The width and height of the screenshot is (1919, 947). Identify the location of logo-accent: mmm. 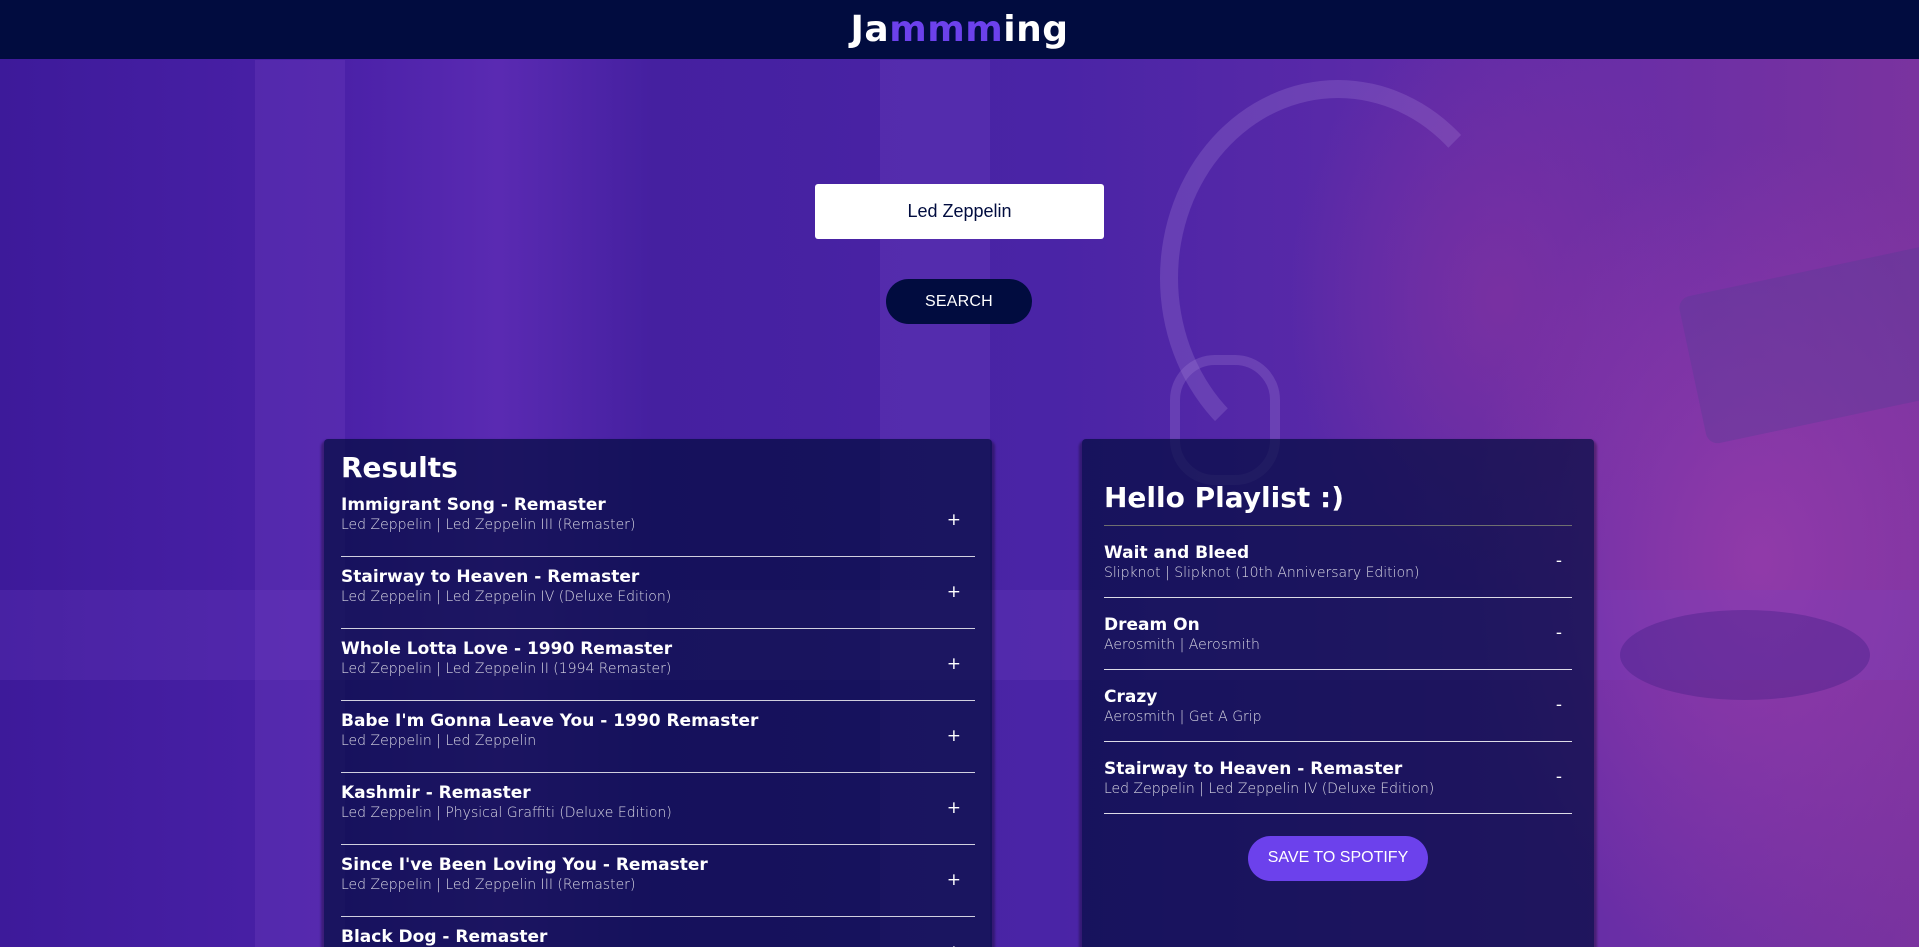
(946, 29).